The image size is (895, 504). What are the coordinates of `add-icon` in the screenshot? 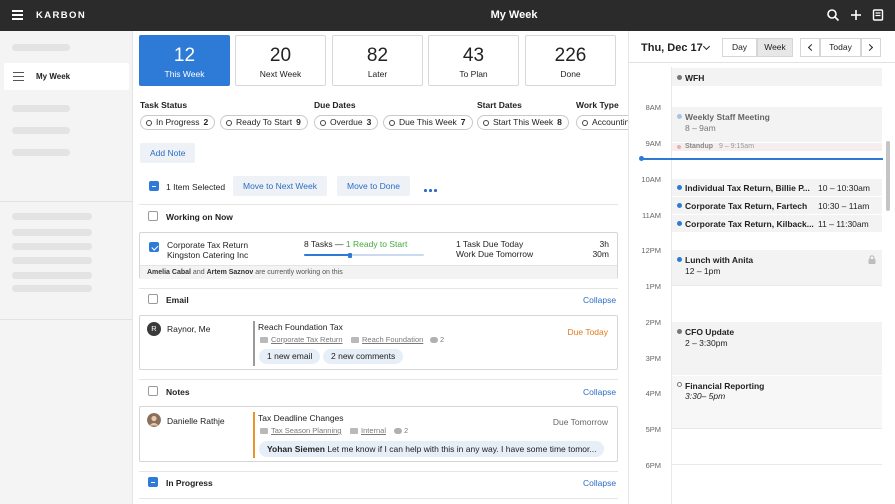 It's located at (856, 15).